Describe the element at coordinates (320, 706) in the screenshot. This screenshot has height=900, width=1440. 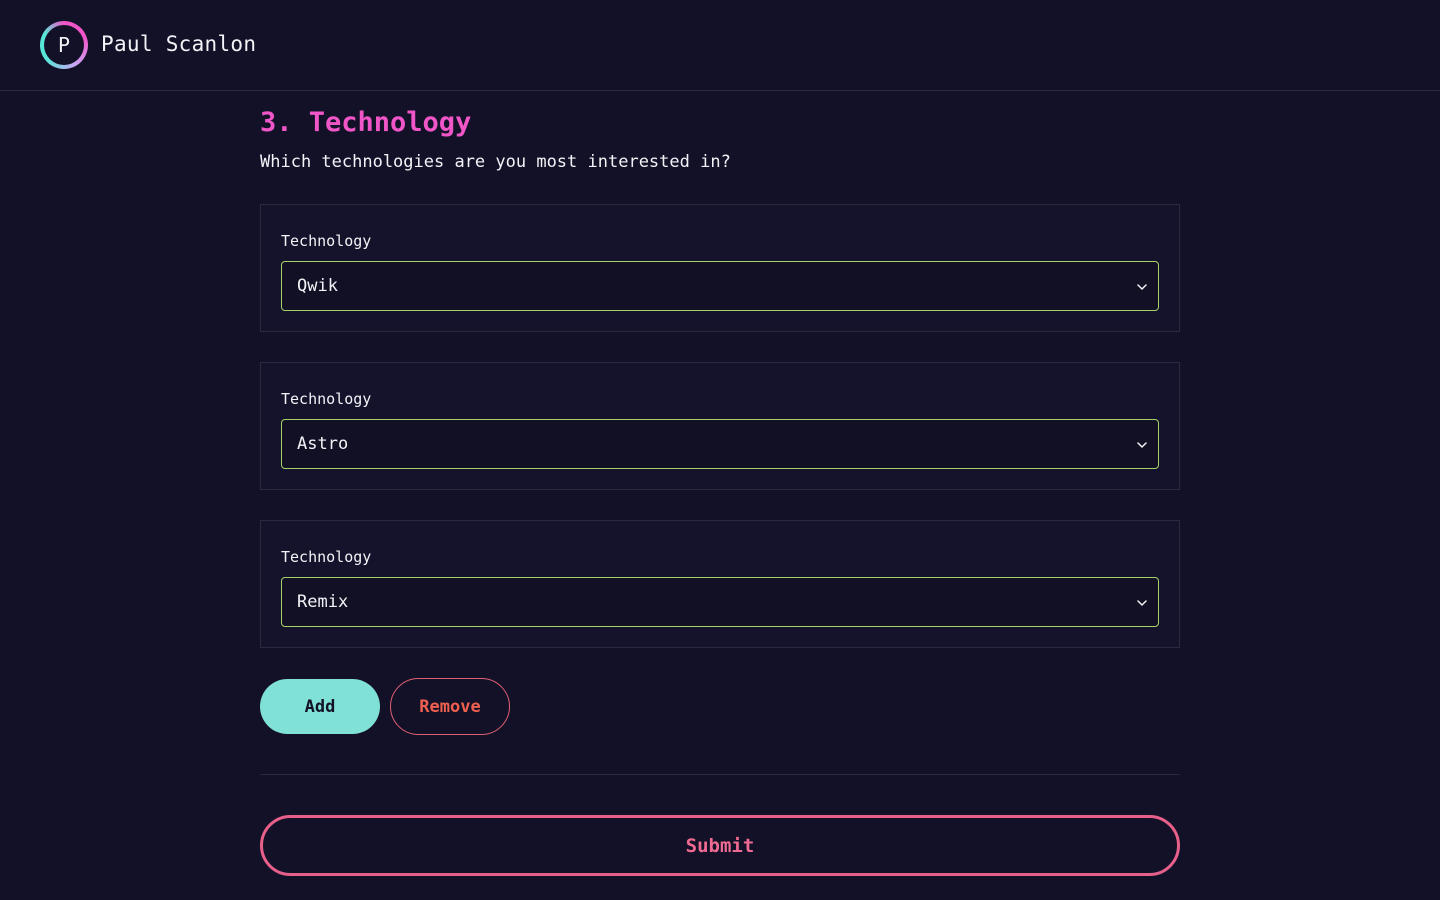
I see `add-button: Add` at that location.